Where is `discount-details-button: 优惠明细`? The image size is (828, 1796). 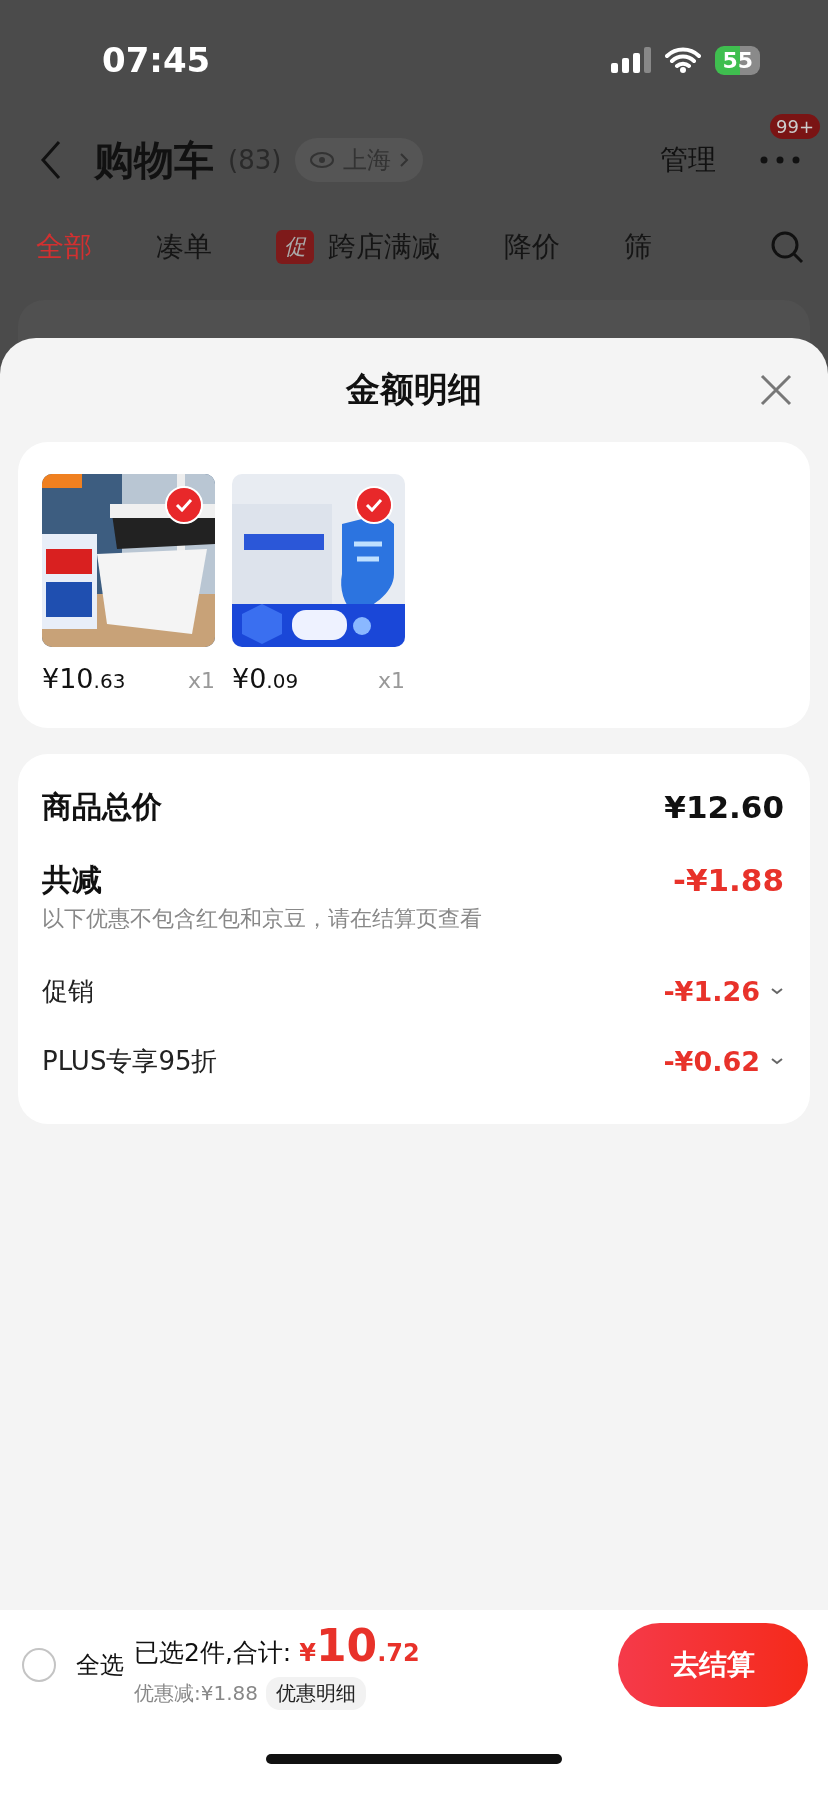
discount-details-button: 优惠明细 is located at coordinates (316, 1693).